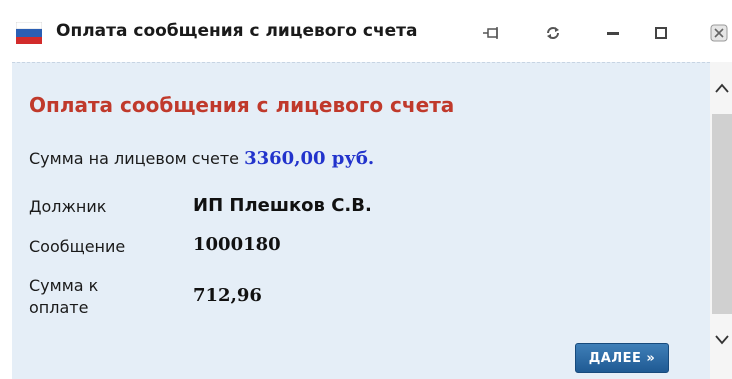  Describe the element at coordinates (77, 246) in the screenshot. I see `message-label: Сообщение` at that location.